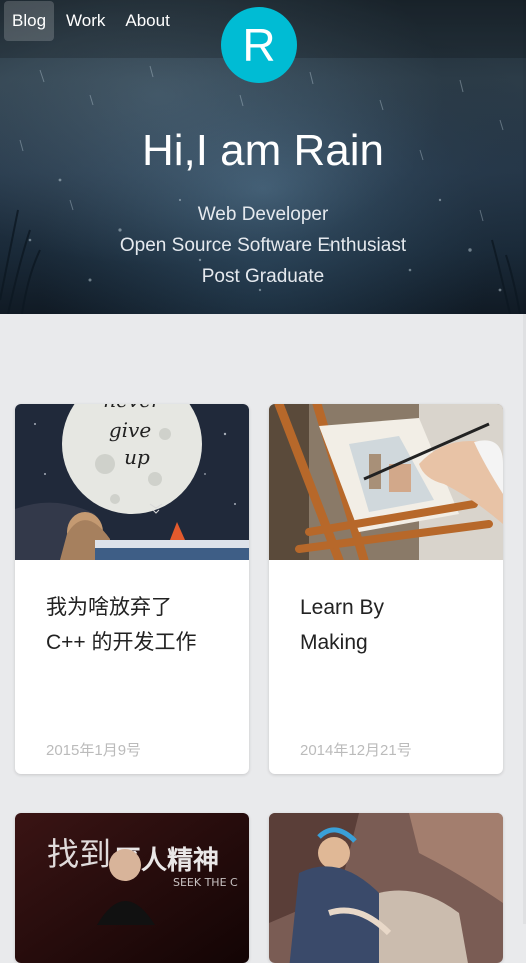 This screenshot has width=526, height=963. I want to click on post-thumbnail: 找到 匠人精神 SEEK THE C, so click(132, 888).